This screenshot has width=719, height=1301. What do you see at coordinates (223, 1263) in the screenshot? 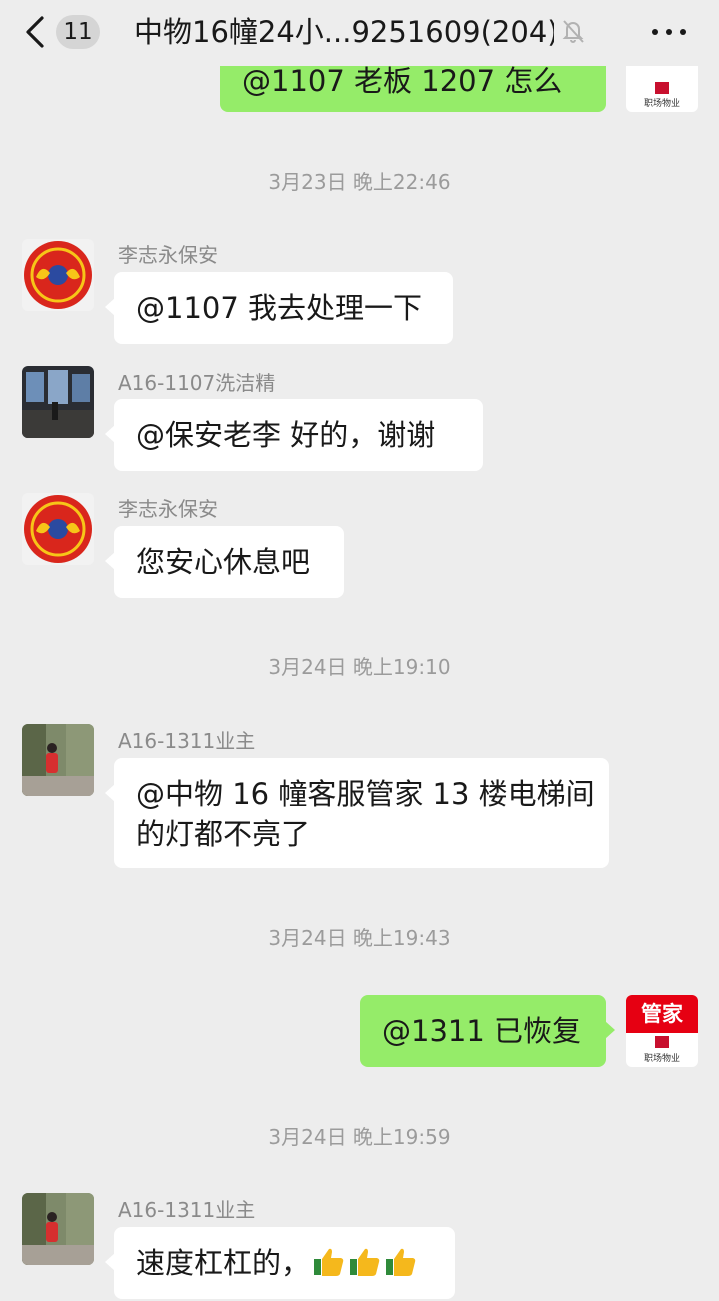
I see `message-text: 速度杠杠的，` at bounding box center [223, 1263].